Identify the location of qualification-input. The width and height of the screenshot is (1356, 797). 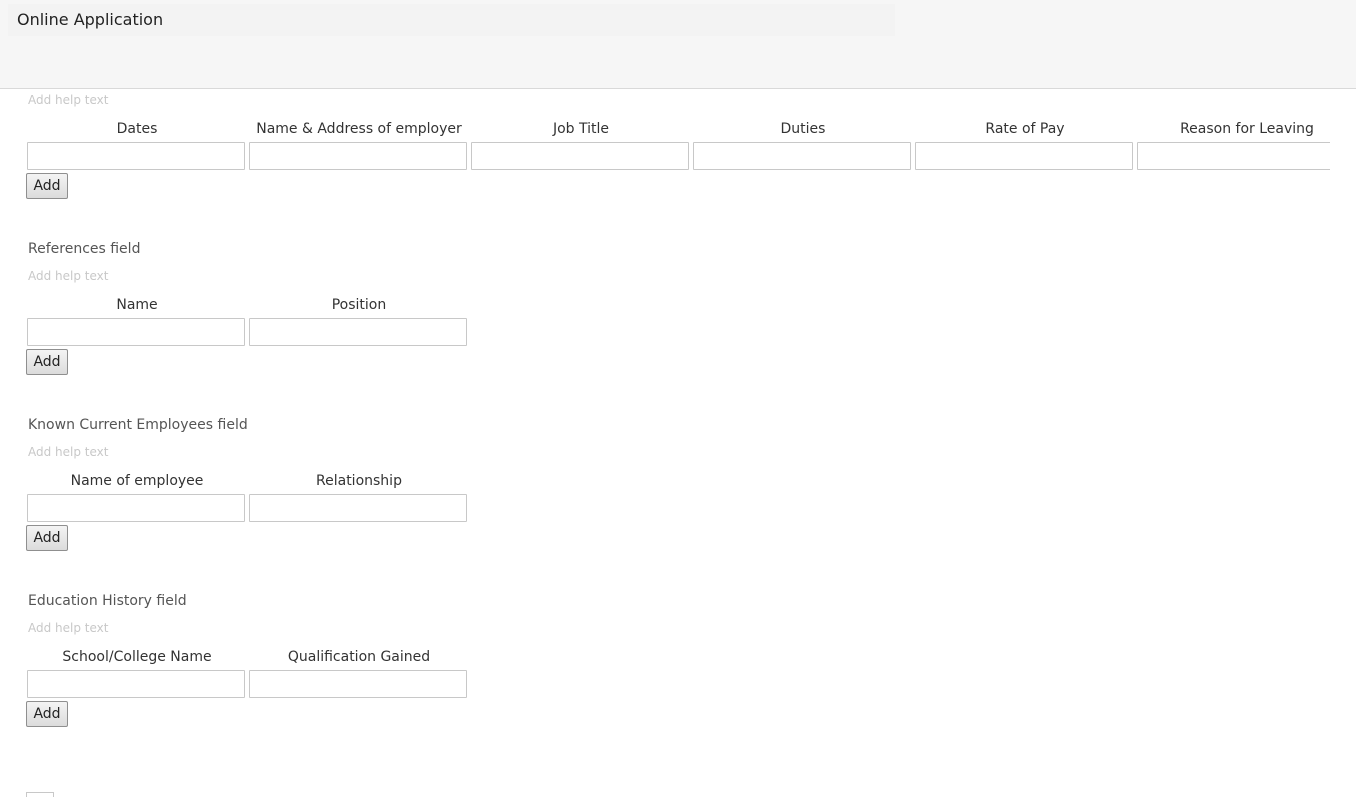
(358, 684).